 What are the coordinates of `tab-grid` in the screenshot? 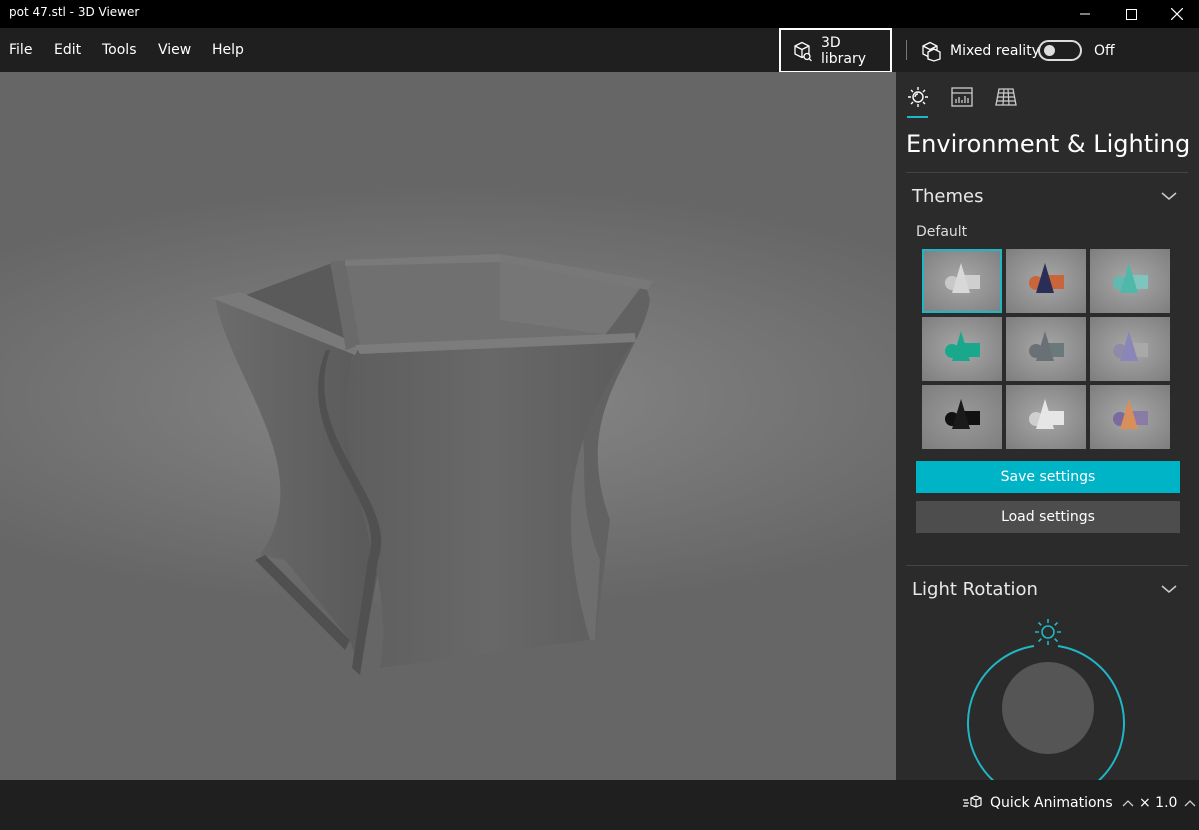 It's located at (1006, 97).